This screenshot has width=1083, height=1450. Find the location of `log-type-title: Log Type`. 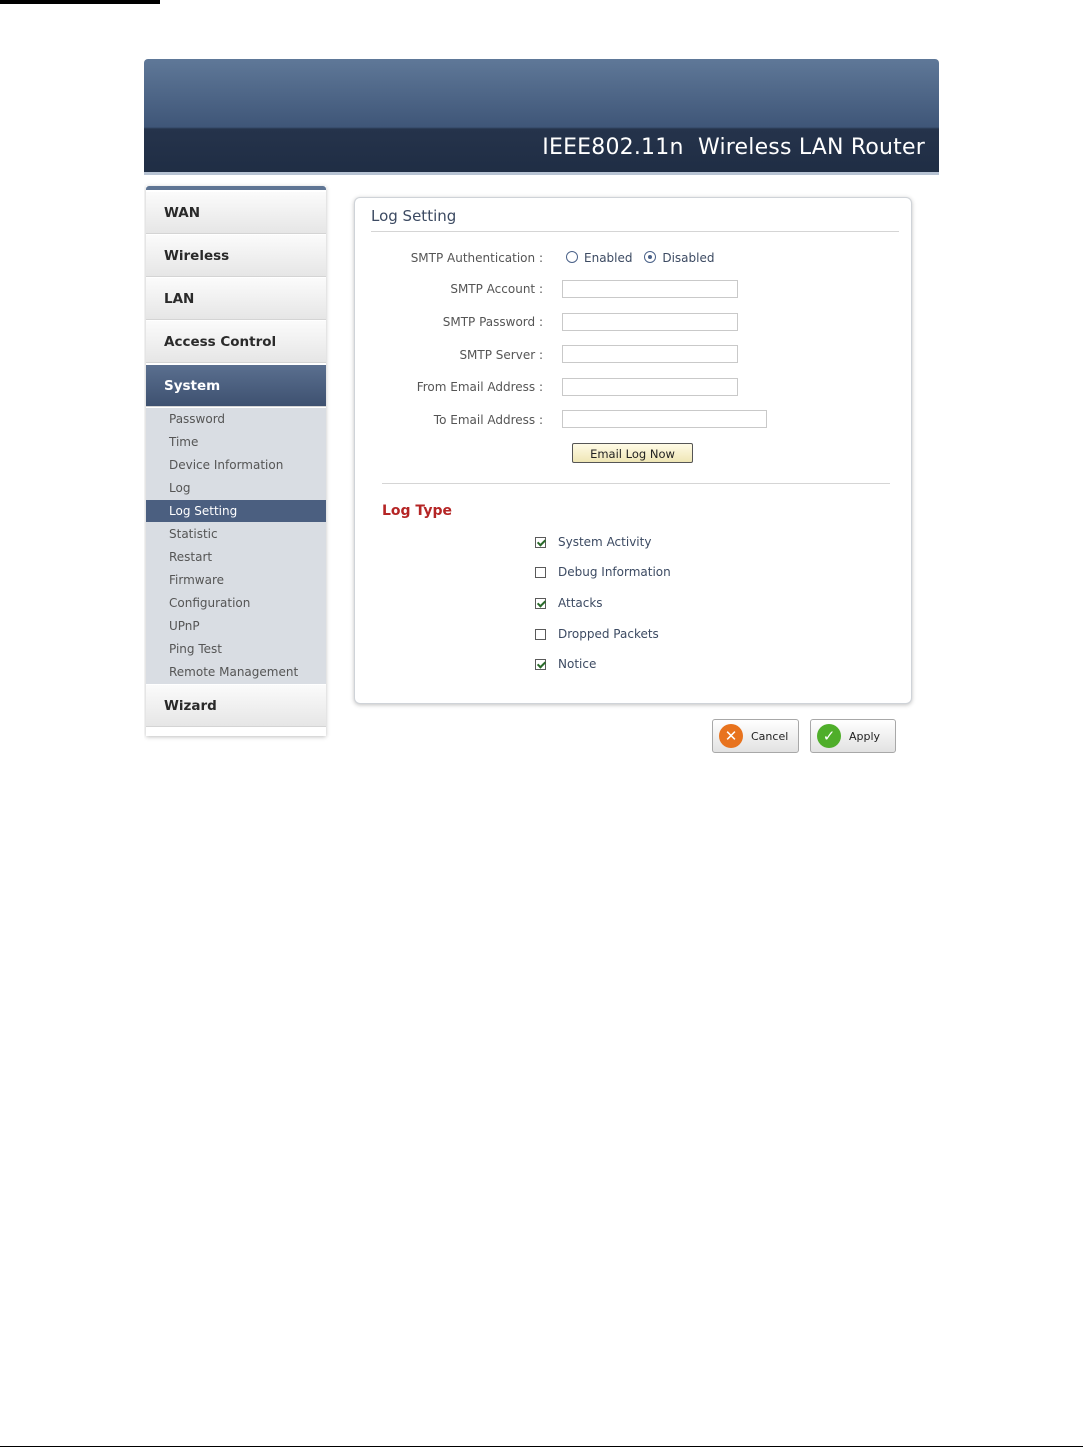

log-type-title: Log Type is located at coordinates (417, 511).